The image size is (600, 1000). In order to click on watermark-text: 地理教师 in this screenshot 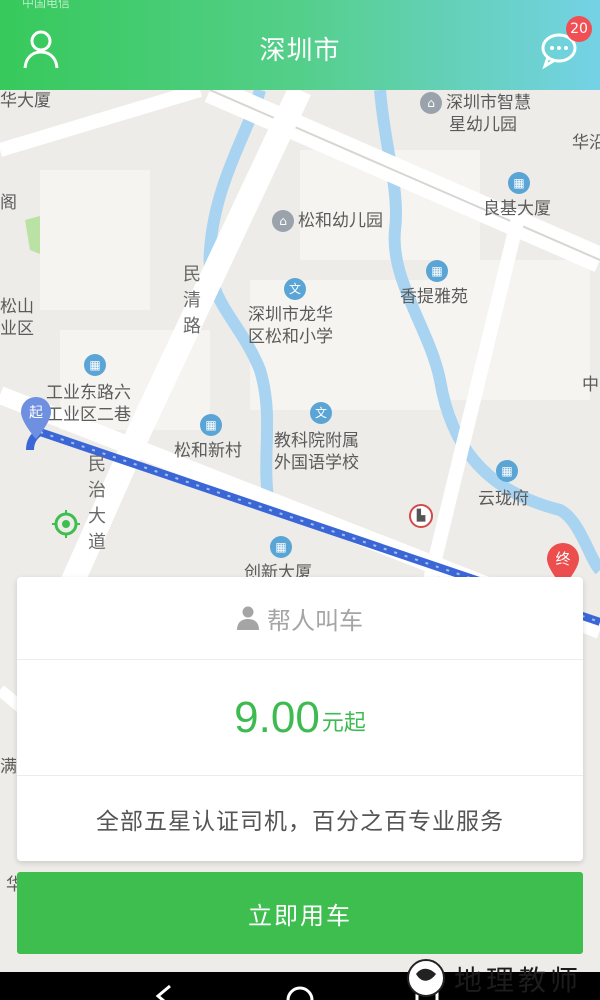, I will do `click(518, 980)`.